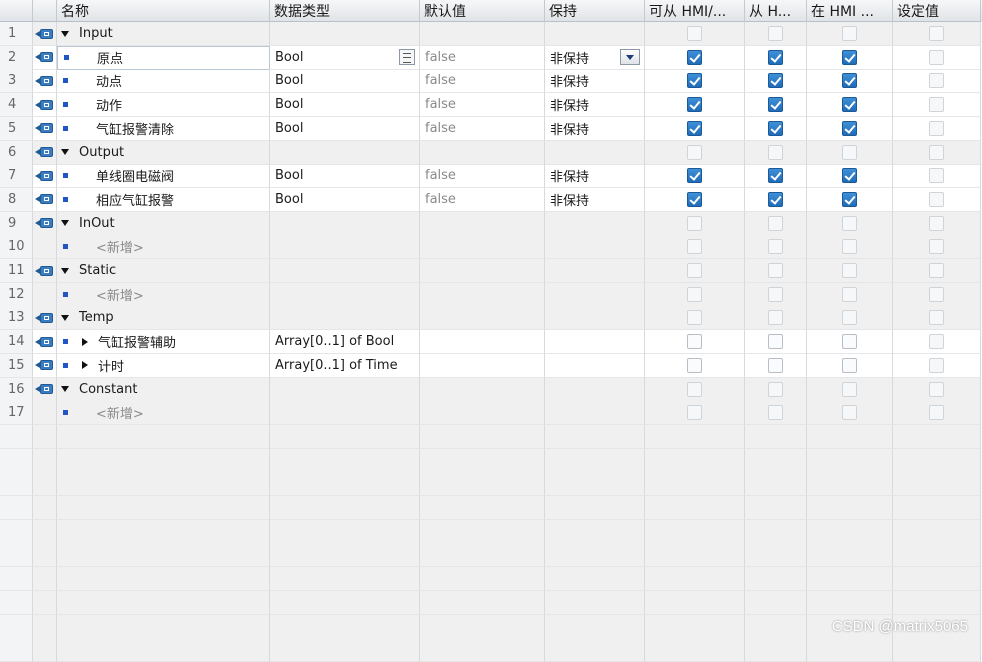  Describe the element at coordinates (163, 105) in the screenshot. I see `name-cell: 动作` at that location.